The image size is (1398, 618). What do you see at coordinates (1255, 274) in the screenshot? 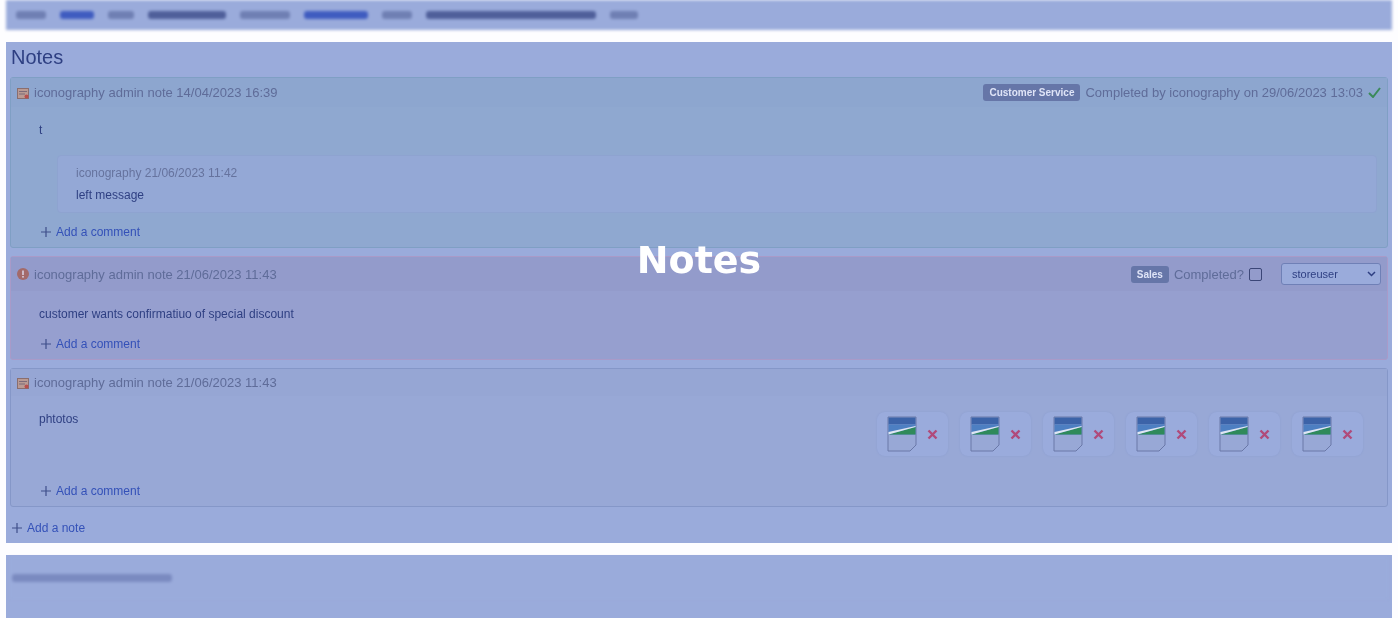
I see `completed-checkbox` at bounding box center [1255, 274].